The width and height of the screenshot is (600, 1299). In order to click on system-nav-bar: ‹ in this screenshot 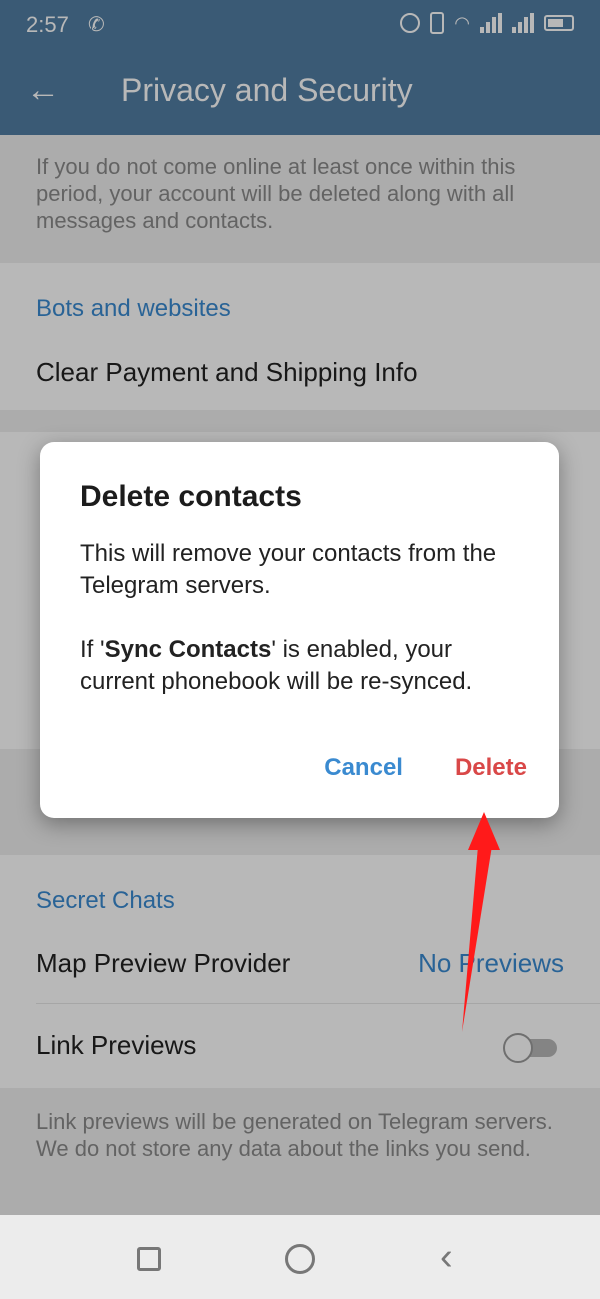, I will do `click(300, 1257)`.